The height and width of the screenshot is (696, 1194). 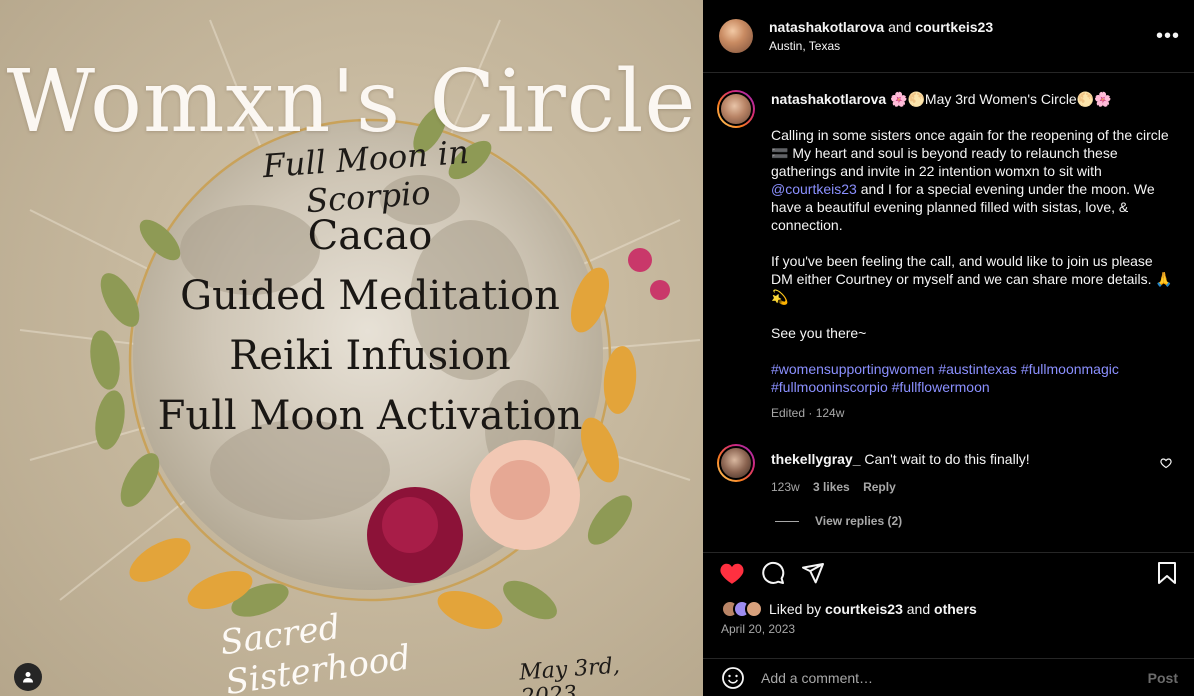 I want to click on comment-like-heart-icon, so click(x=1166, y=465).